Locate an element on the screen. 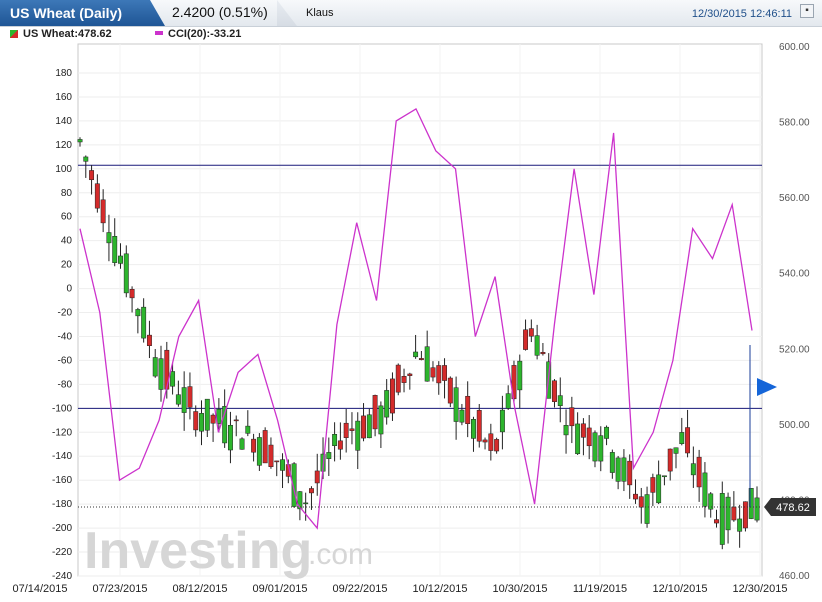 The height and width of the screenshot is (602, 822). left-tick-label: -60 is located at coordinates (65, 360).